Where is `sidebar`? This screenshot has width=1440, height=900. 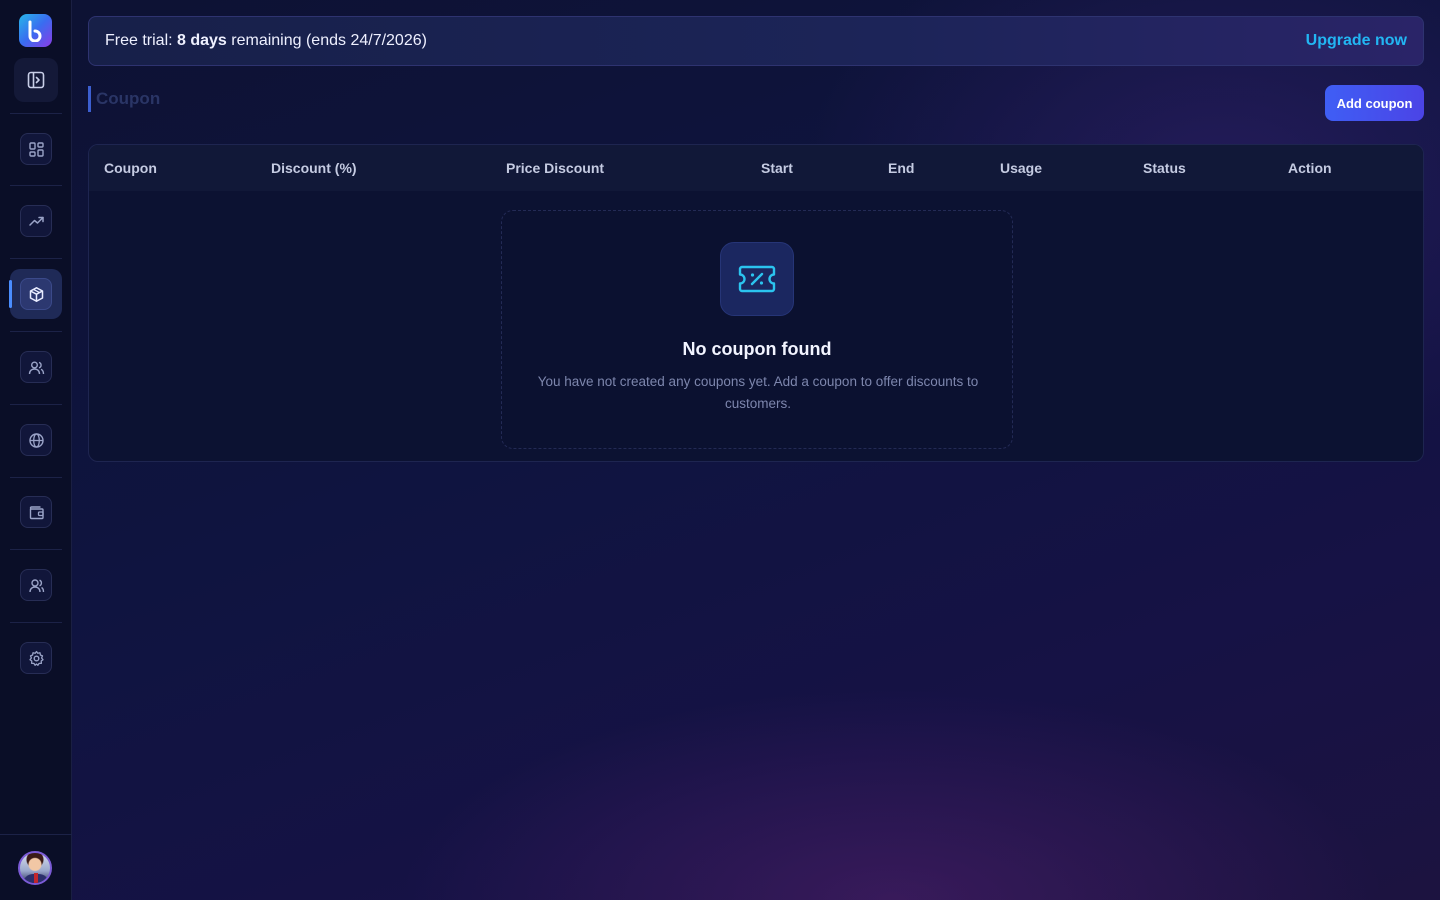
sidebar is located at coordinates (36, 450).